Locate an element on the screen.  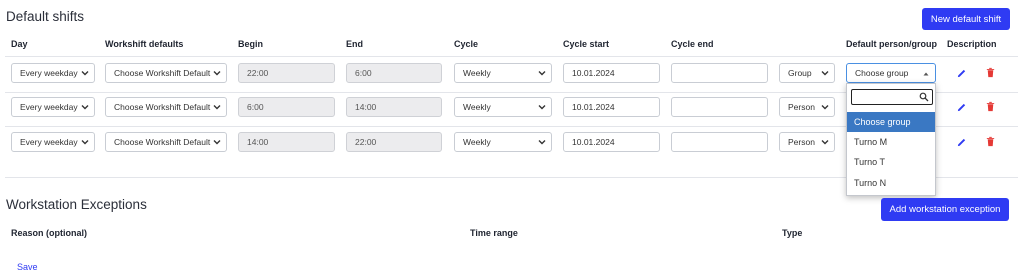
assignee-type-value: Group is located at coordinates (800, 73).